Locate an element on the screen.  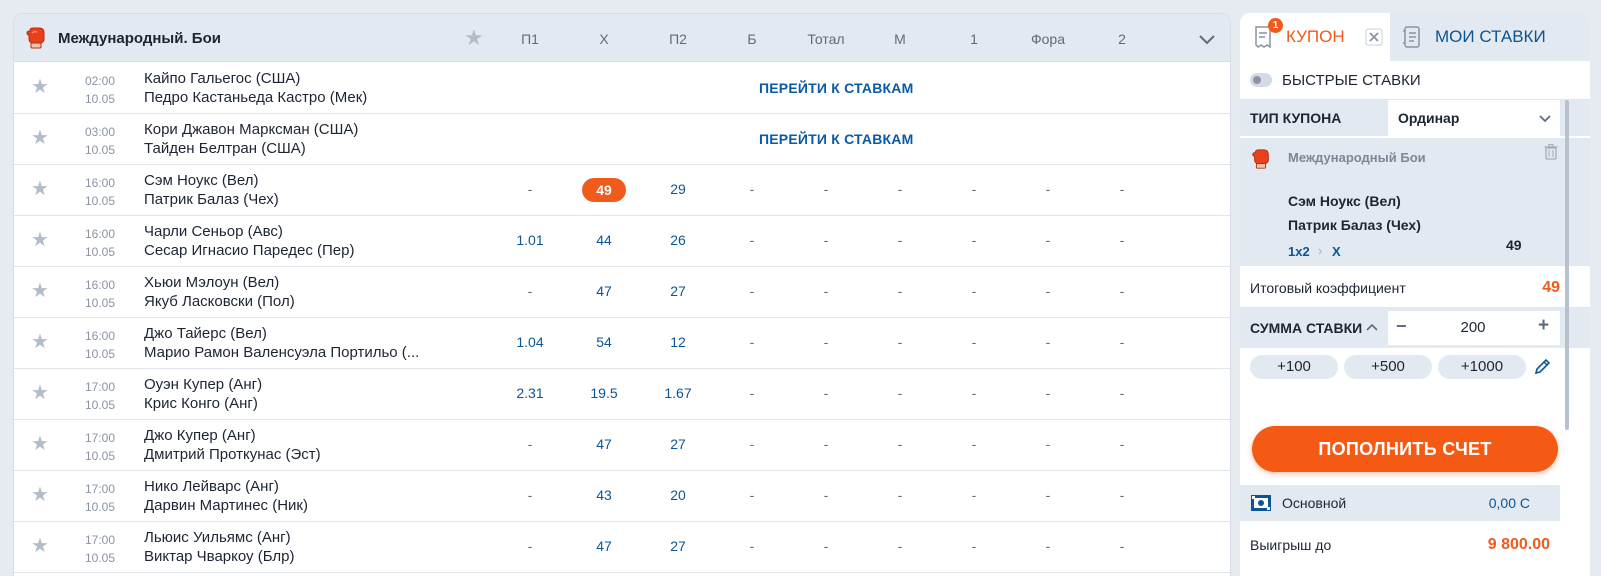
event-time: 17:00 is located at coordinates (100, 438).